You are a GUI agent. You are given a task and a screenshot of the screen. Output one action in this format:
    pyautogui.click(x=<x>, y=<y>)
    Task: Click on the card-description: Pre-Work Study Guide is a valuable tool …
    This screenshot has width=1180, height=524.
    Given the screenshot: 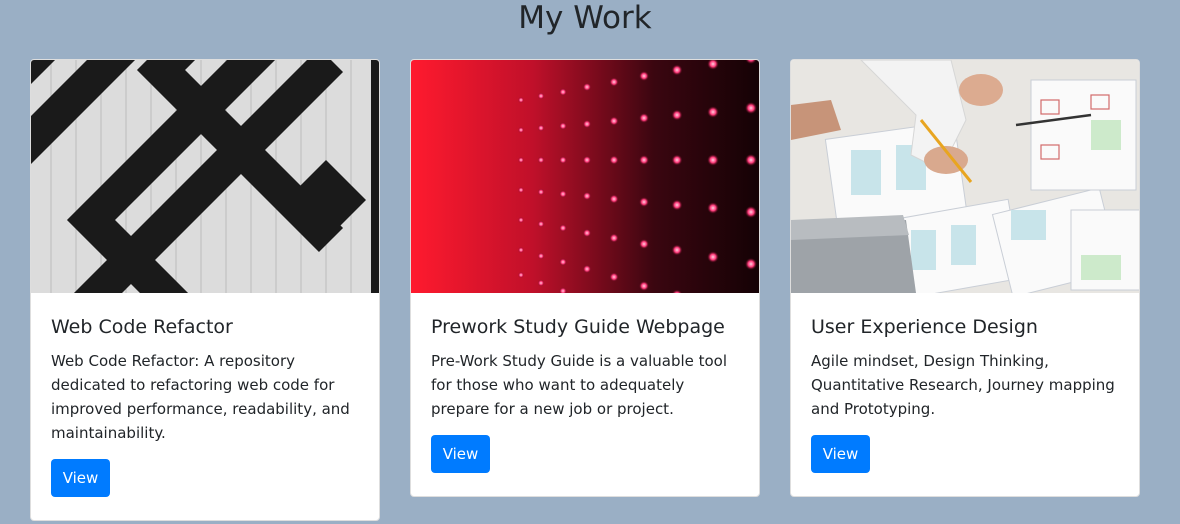 What is the action you would take?
    pyautogui.click(x=579, y=385)
    